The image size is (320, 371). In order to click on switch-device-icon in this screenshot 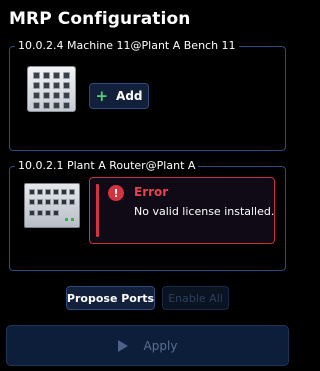, I will do `click(51, 89)`.